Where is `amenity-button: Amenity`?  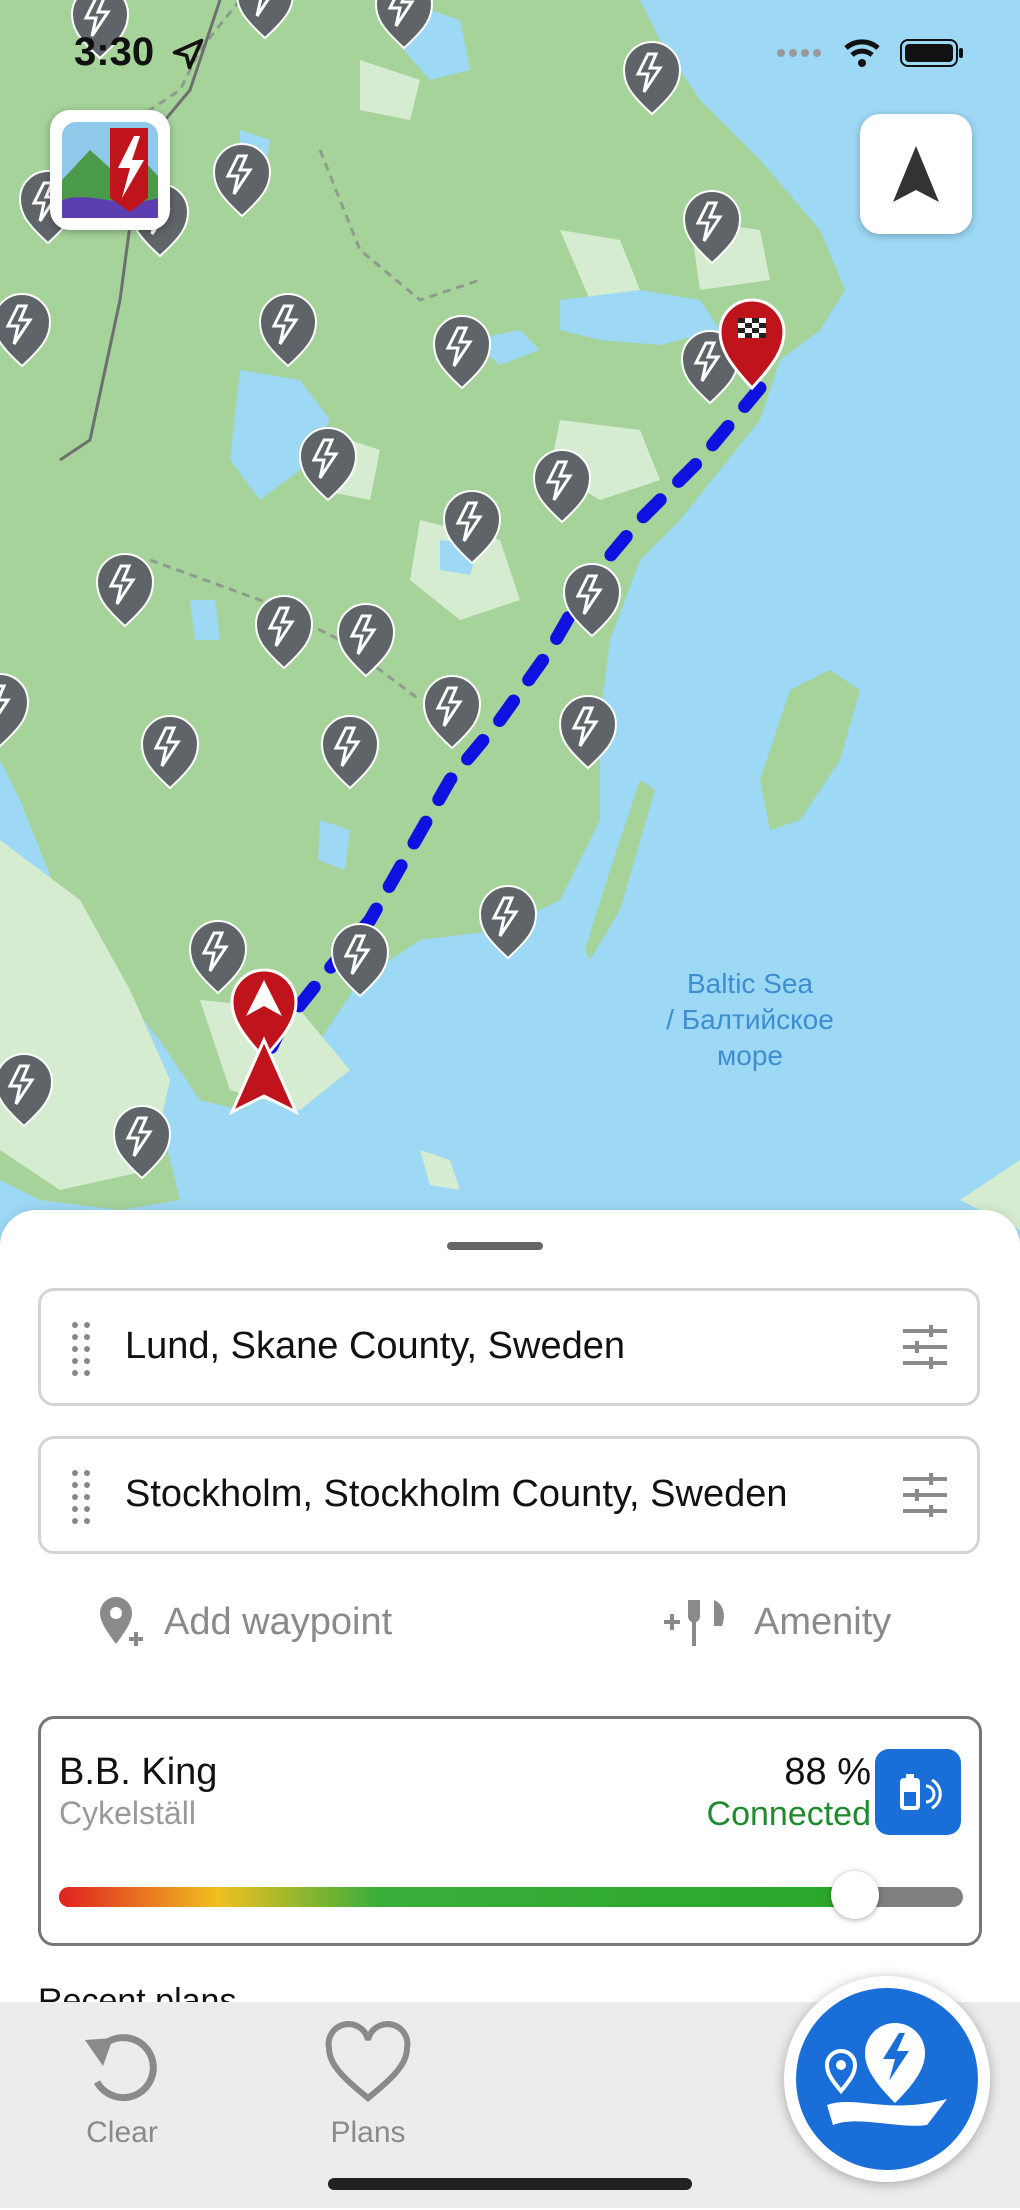
amenity-button: Amenity is located at coordinates (776, 1622).